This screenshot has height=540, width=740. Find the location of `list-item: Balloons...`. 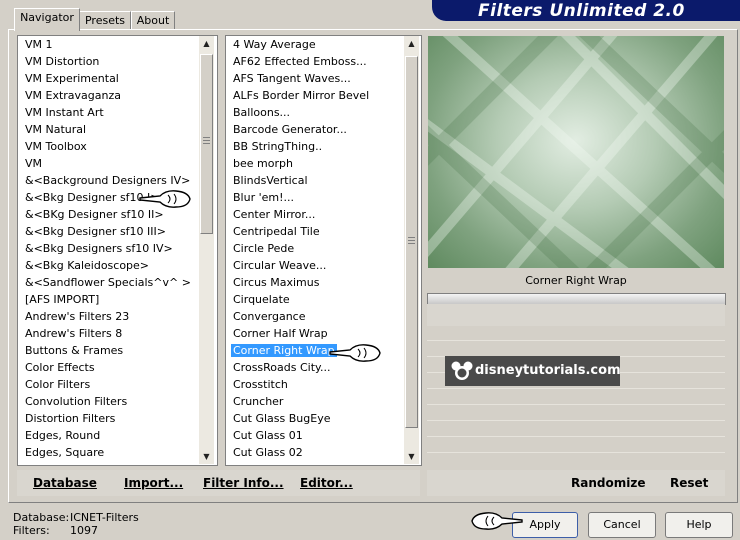

list-item: Balloons... is located at coordinates (323, 112).